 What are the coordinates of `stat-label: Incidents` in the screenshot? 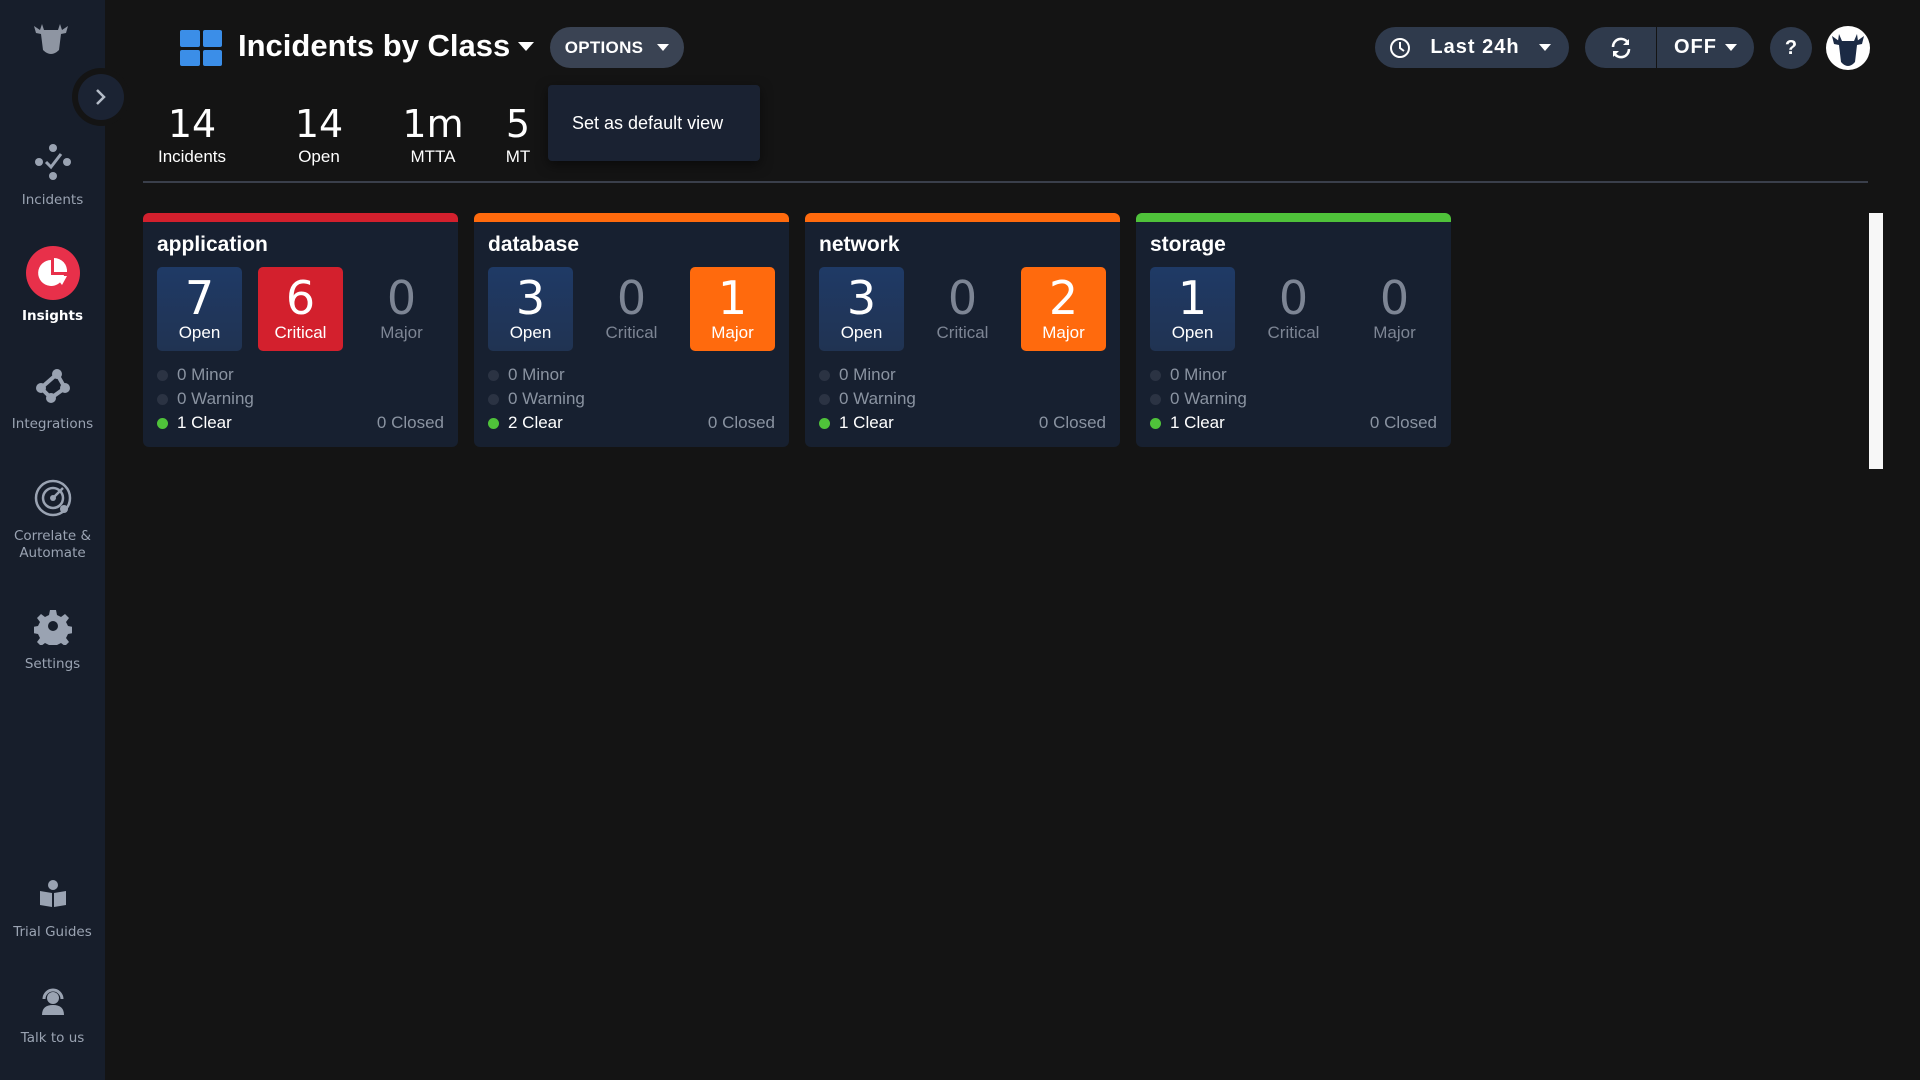 It's located at (192, 156).